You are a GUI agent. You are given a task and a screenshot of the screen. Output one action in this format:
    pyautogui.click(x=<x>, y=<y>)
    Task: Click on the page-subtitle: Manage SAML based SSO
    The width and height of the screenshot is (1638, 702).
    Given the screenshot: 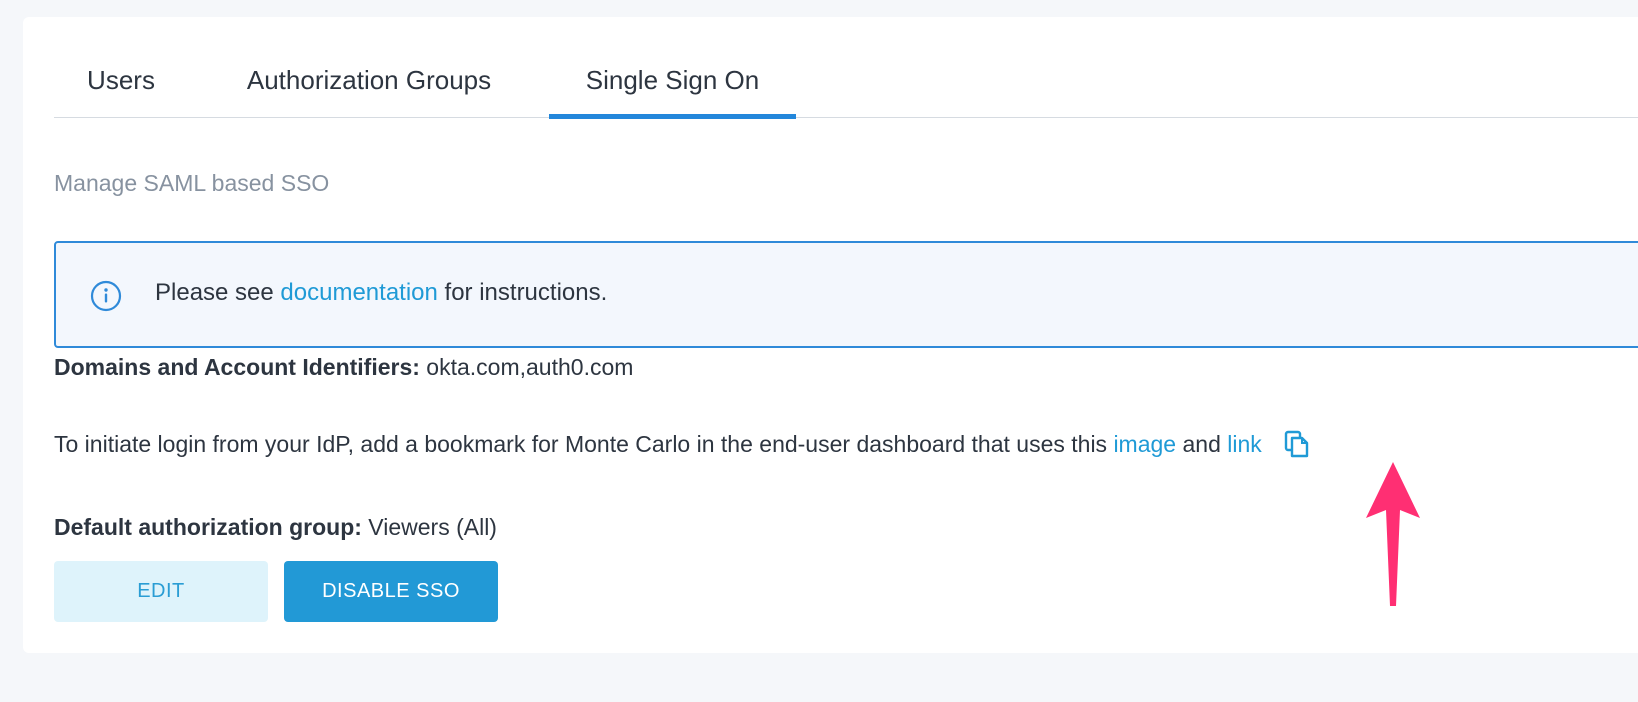 What is the action you would take?
    pyautogui.click(x=192, y=183)
    